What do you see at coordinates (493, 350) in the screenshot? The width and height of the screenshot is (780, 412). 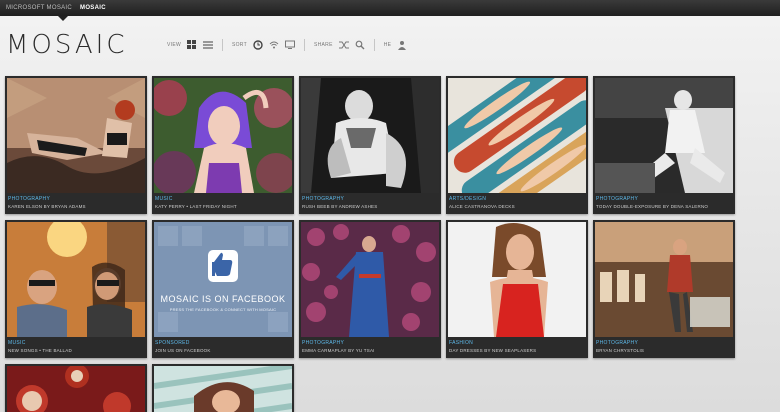 I see `tile-title: DAY DRESSES BY NEW SEAPLASERS` at bounding box center [493, 350].